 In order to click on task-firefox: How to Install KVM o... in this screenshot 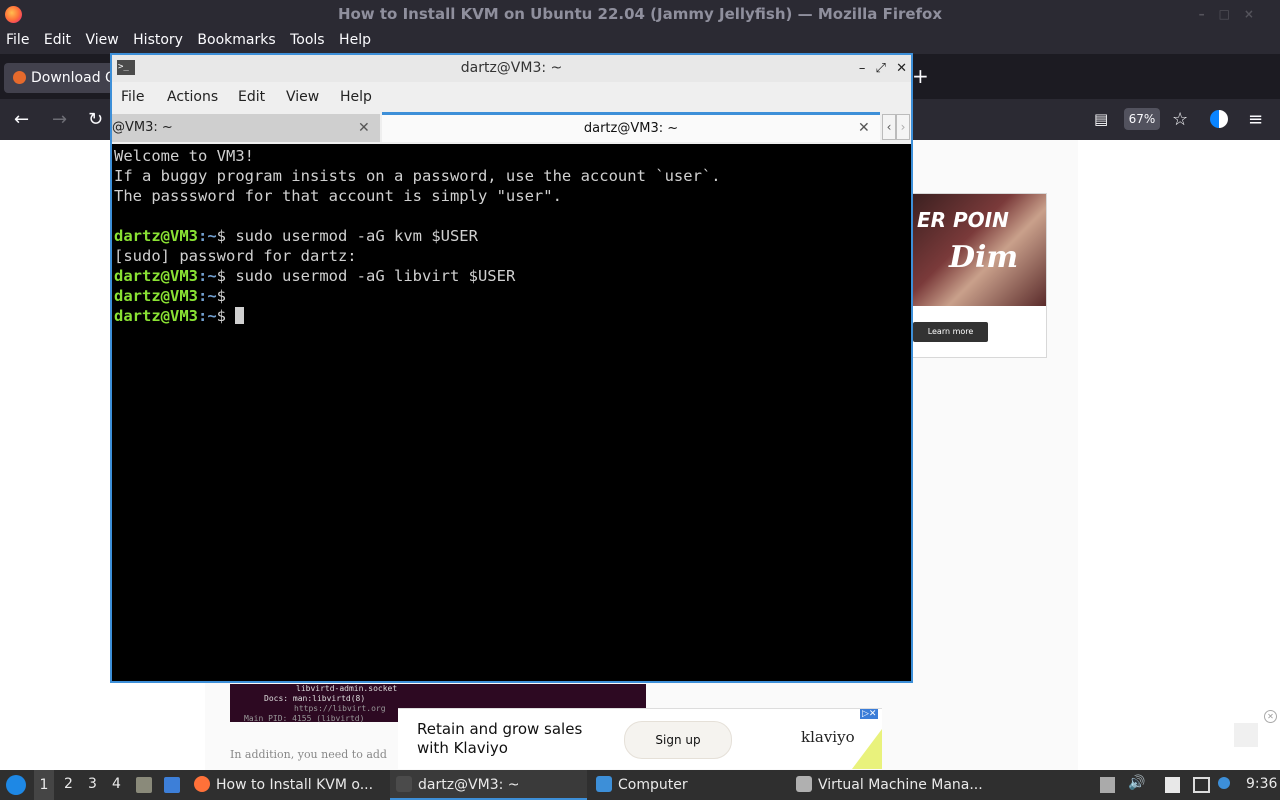, I will do `click(289, 785)`.